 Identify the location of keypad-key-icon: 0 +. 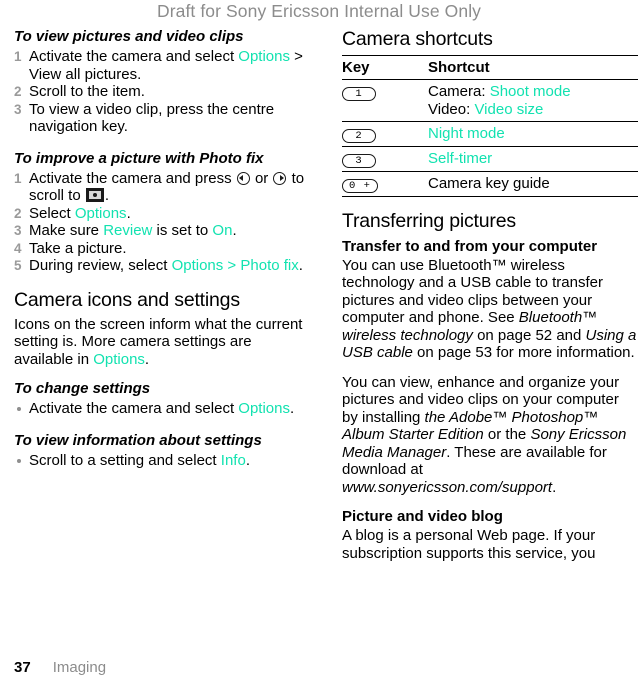
(360, 186).